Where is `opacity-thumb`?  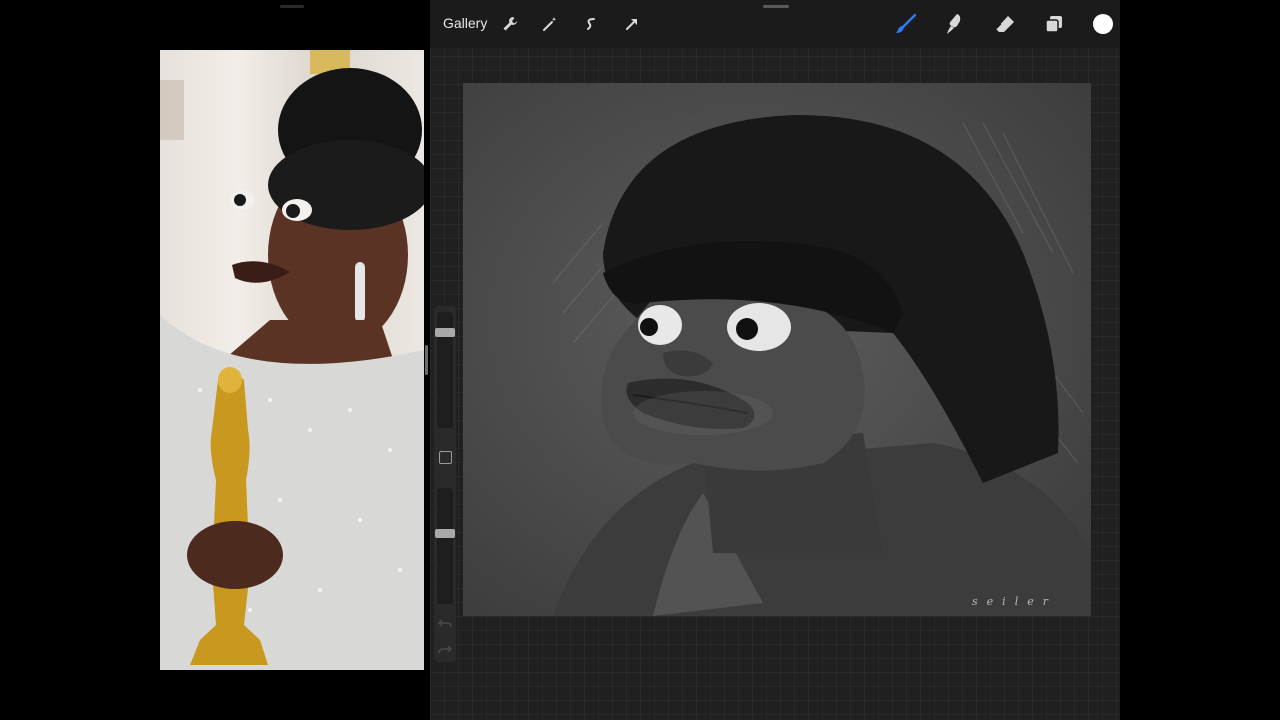
opacity-thumb is located at coordinates (445, 533).